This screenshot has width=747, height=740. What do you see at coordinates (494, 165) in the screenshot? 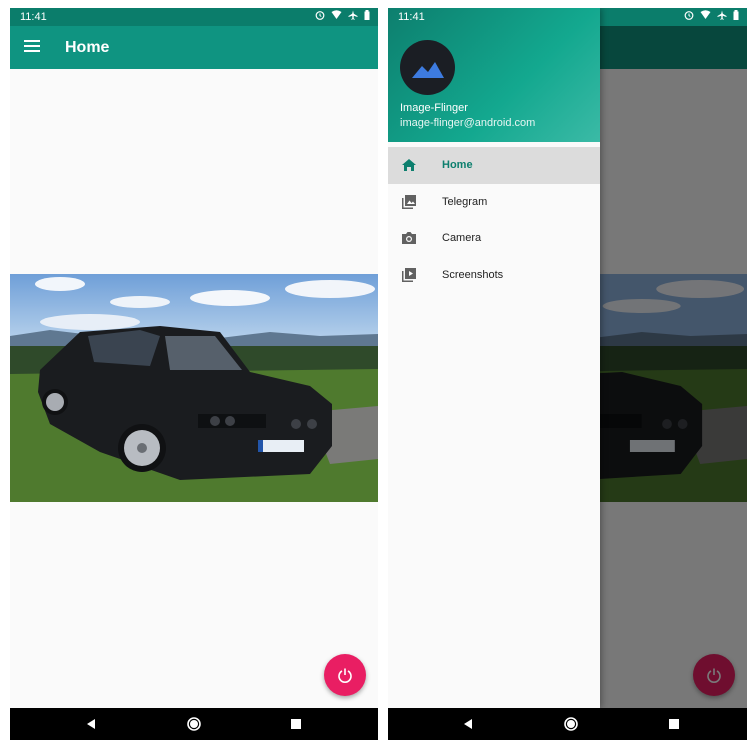
I see `drawer-item-home: Home` at bounding box center [494, 165].